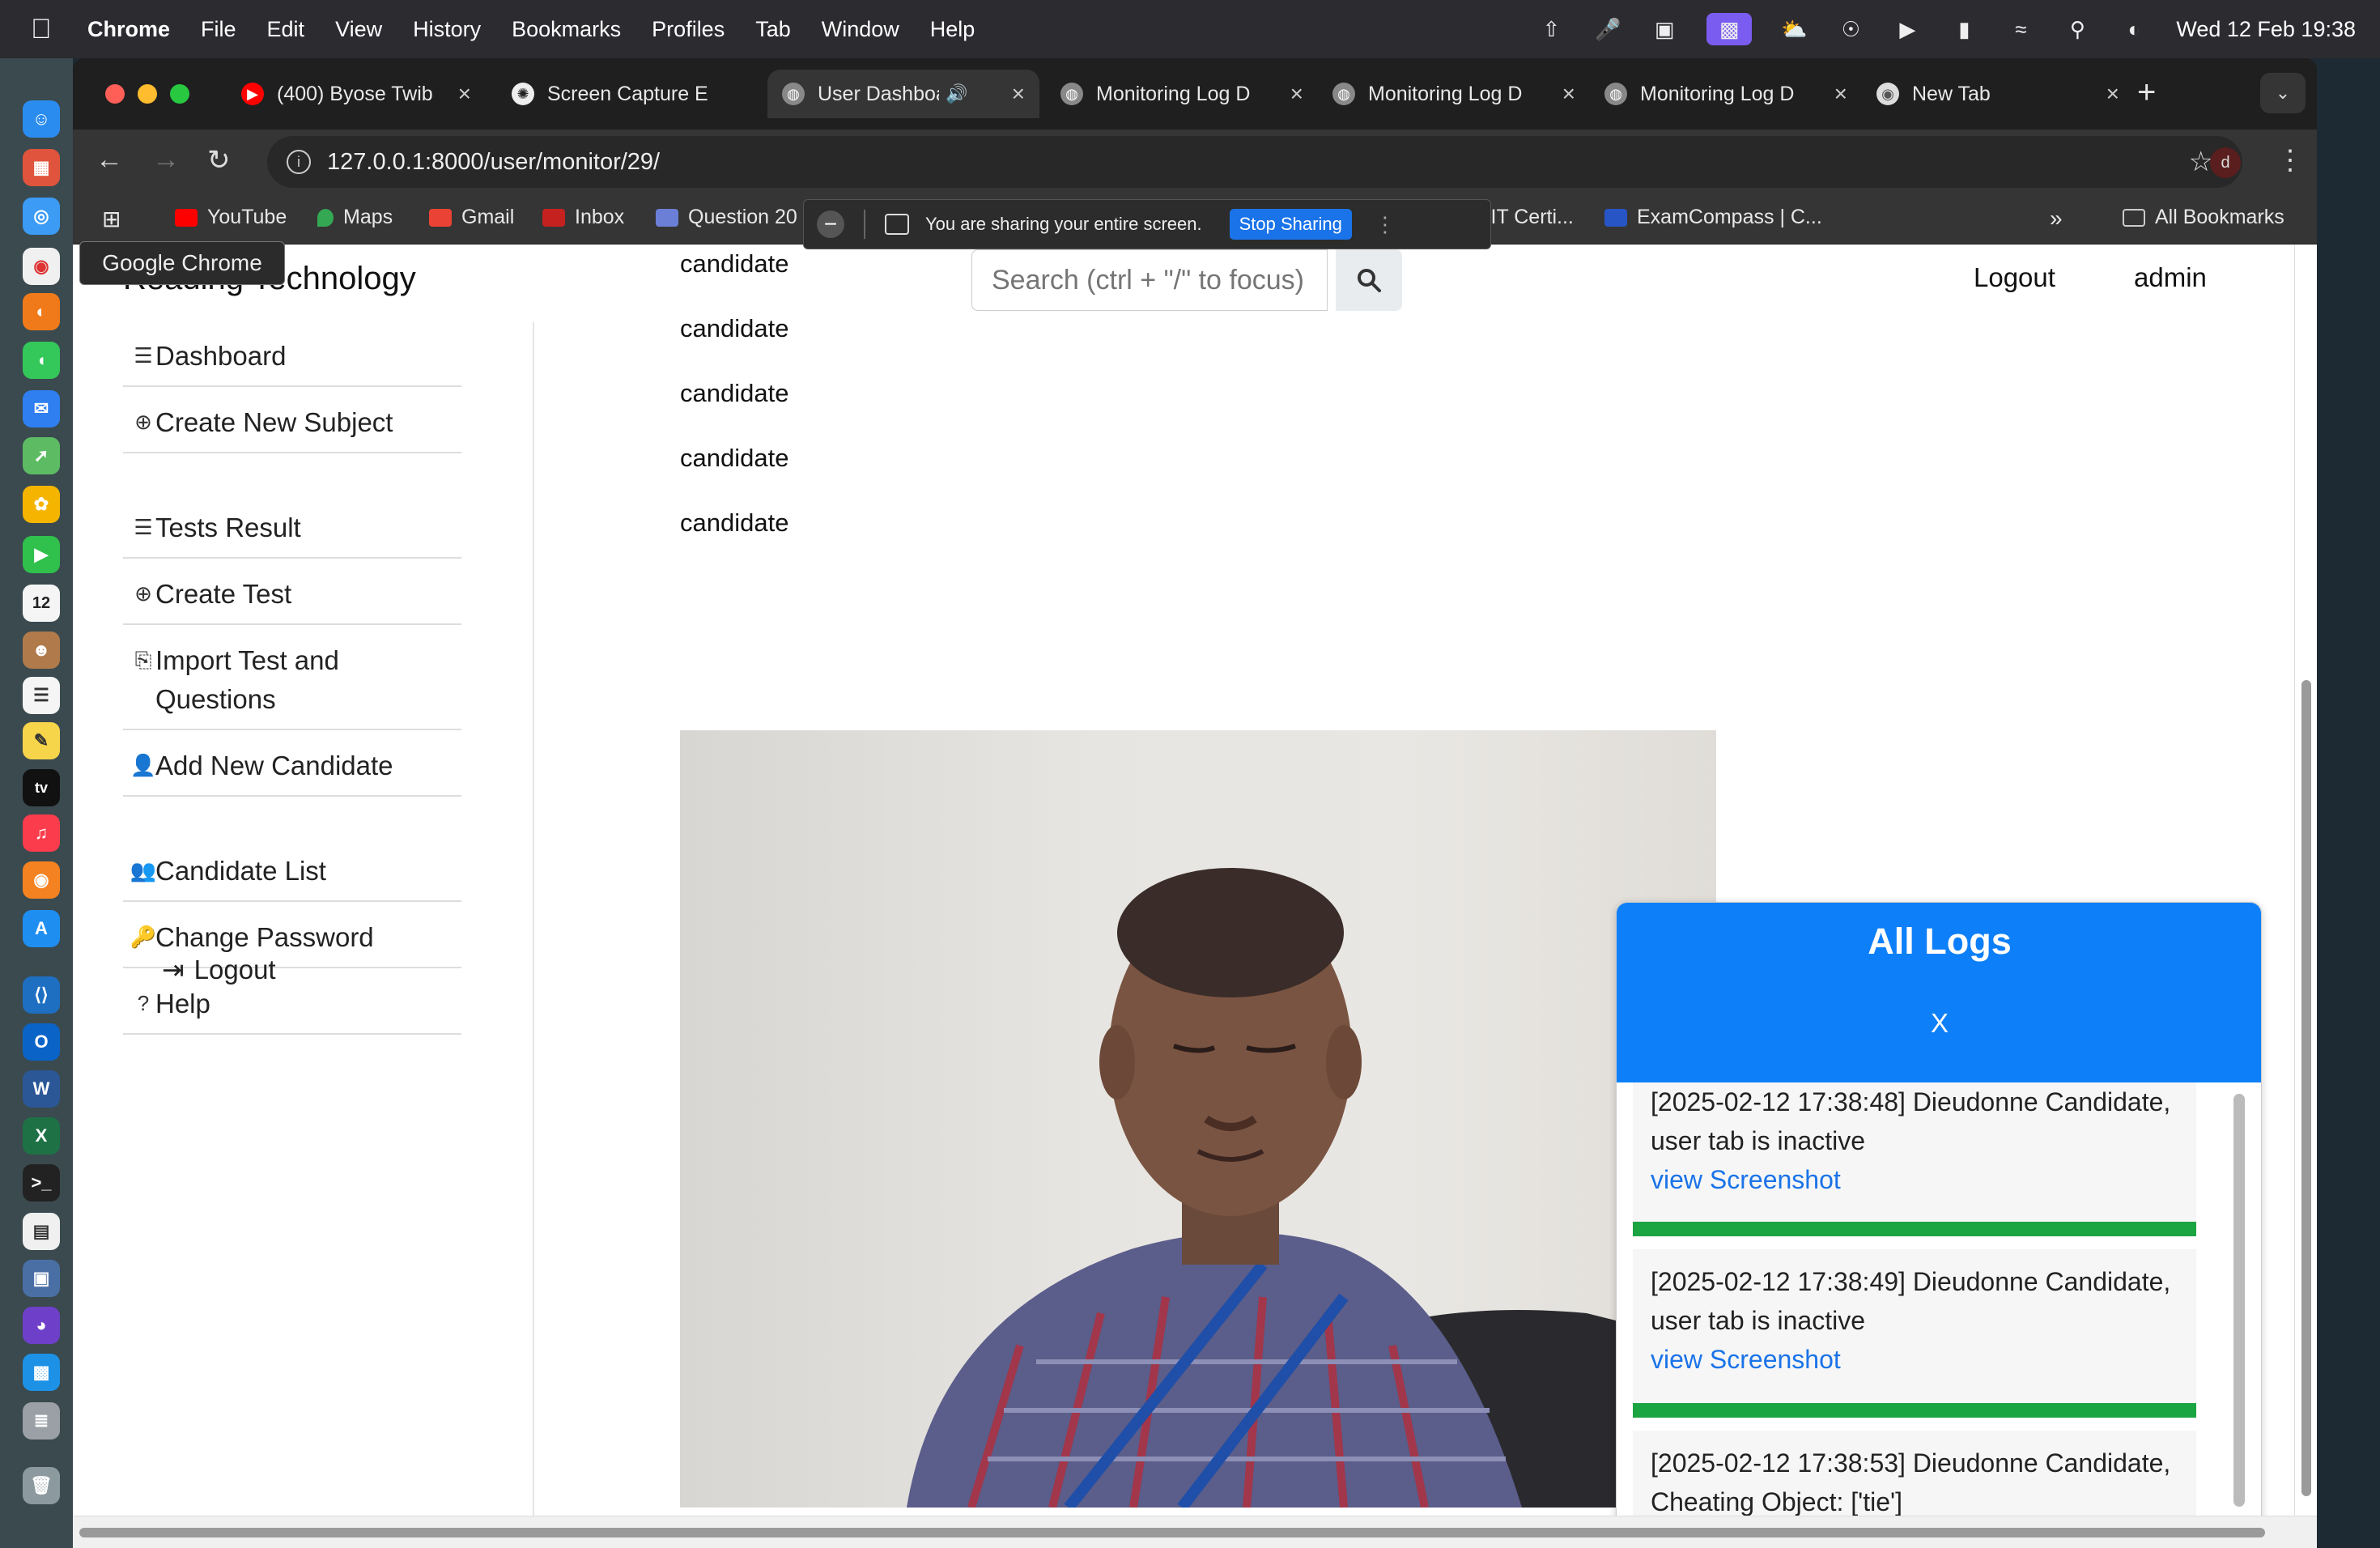 This screenshot has height=1548, width=2380. What do you see at coordinates (41, 1231) in the screenshot?
I see `textedit-icon: ▤` at bounding box center [41, 1231].